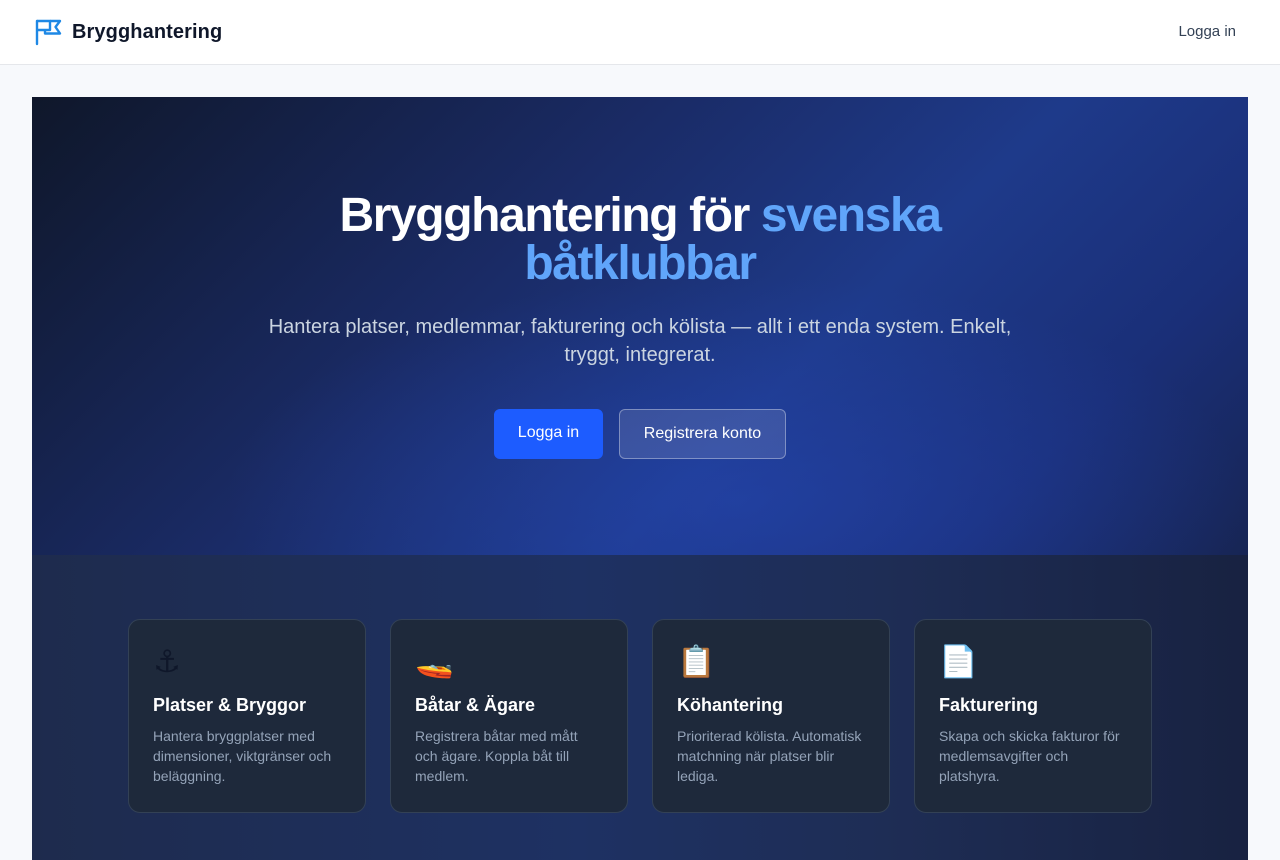 This screenshot has height=860, width=1280. I want to click on hero-actions: Logga in Registrera konto, so click(640, 434).